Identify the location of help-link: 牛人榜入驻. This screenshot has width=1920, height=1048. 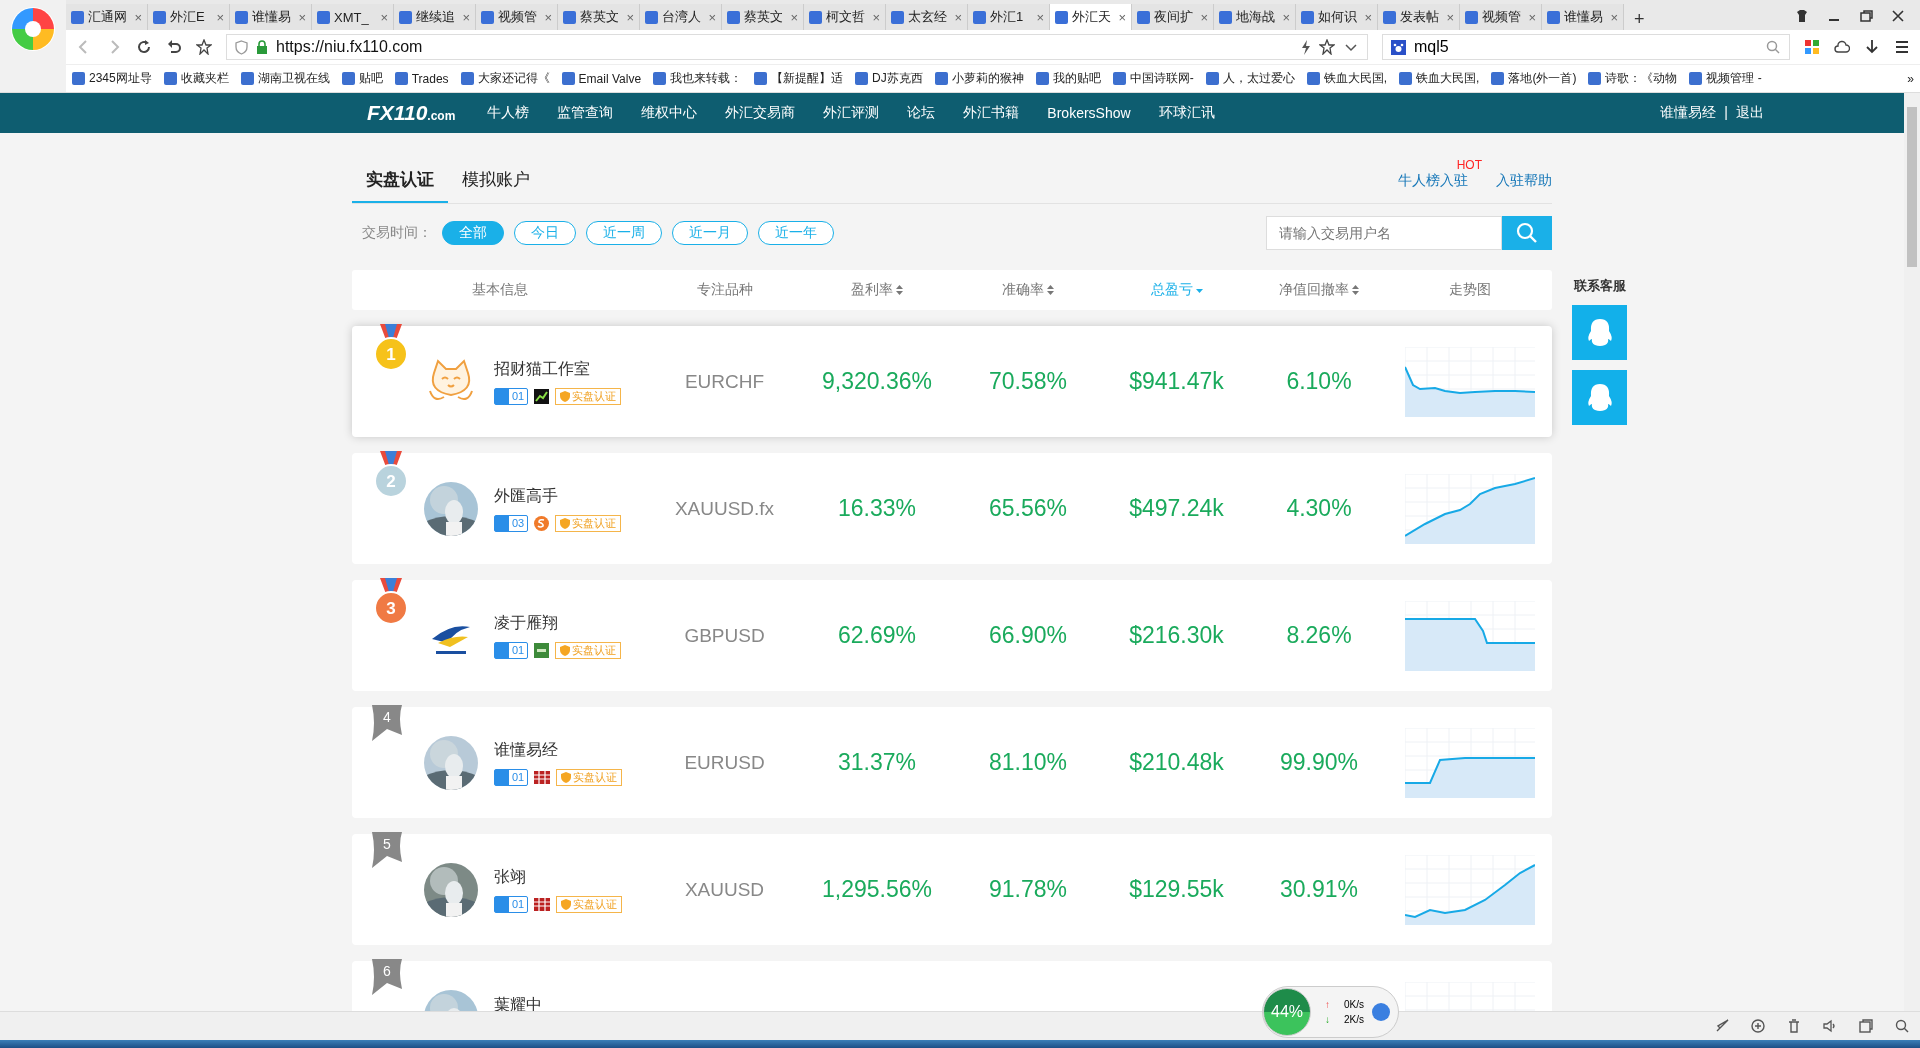
(1433, 181).